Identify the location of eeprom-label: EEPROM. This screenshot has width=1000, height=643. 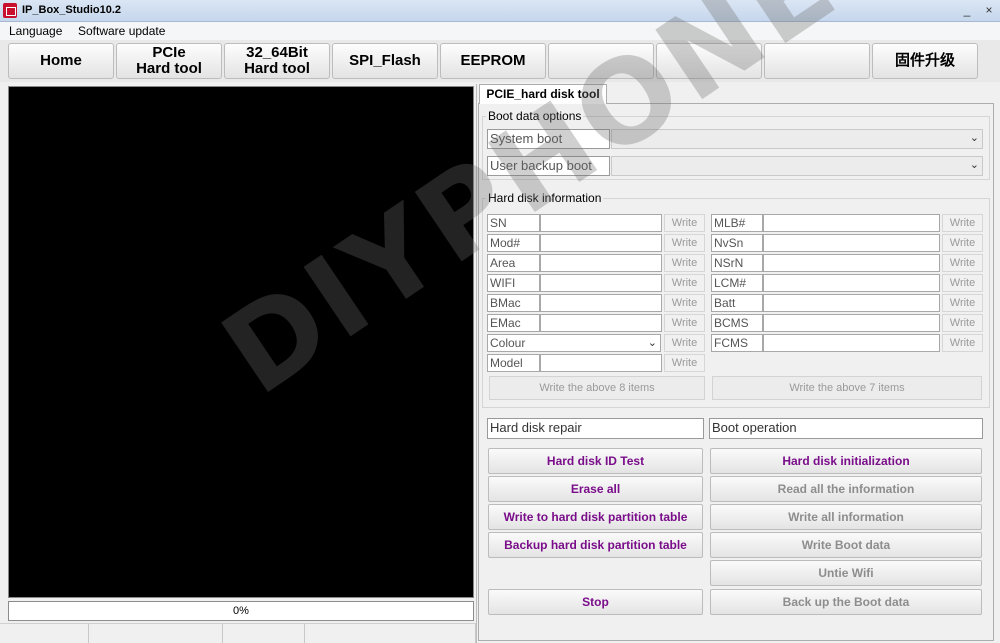
(493, 60).